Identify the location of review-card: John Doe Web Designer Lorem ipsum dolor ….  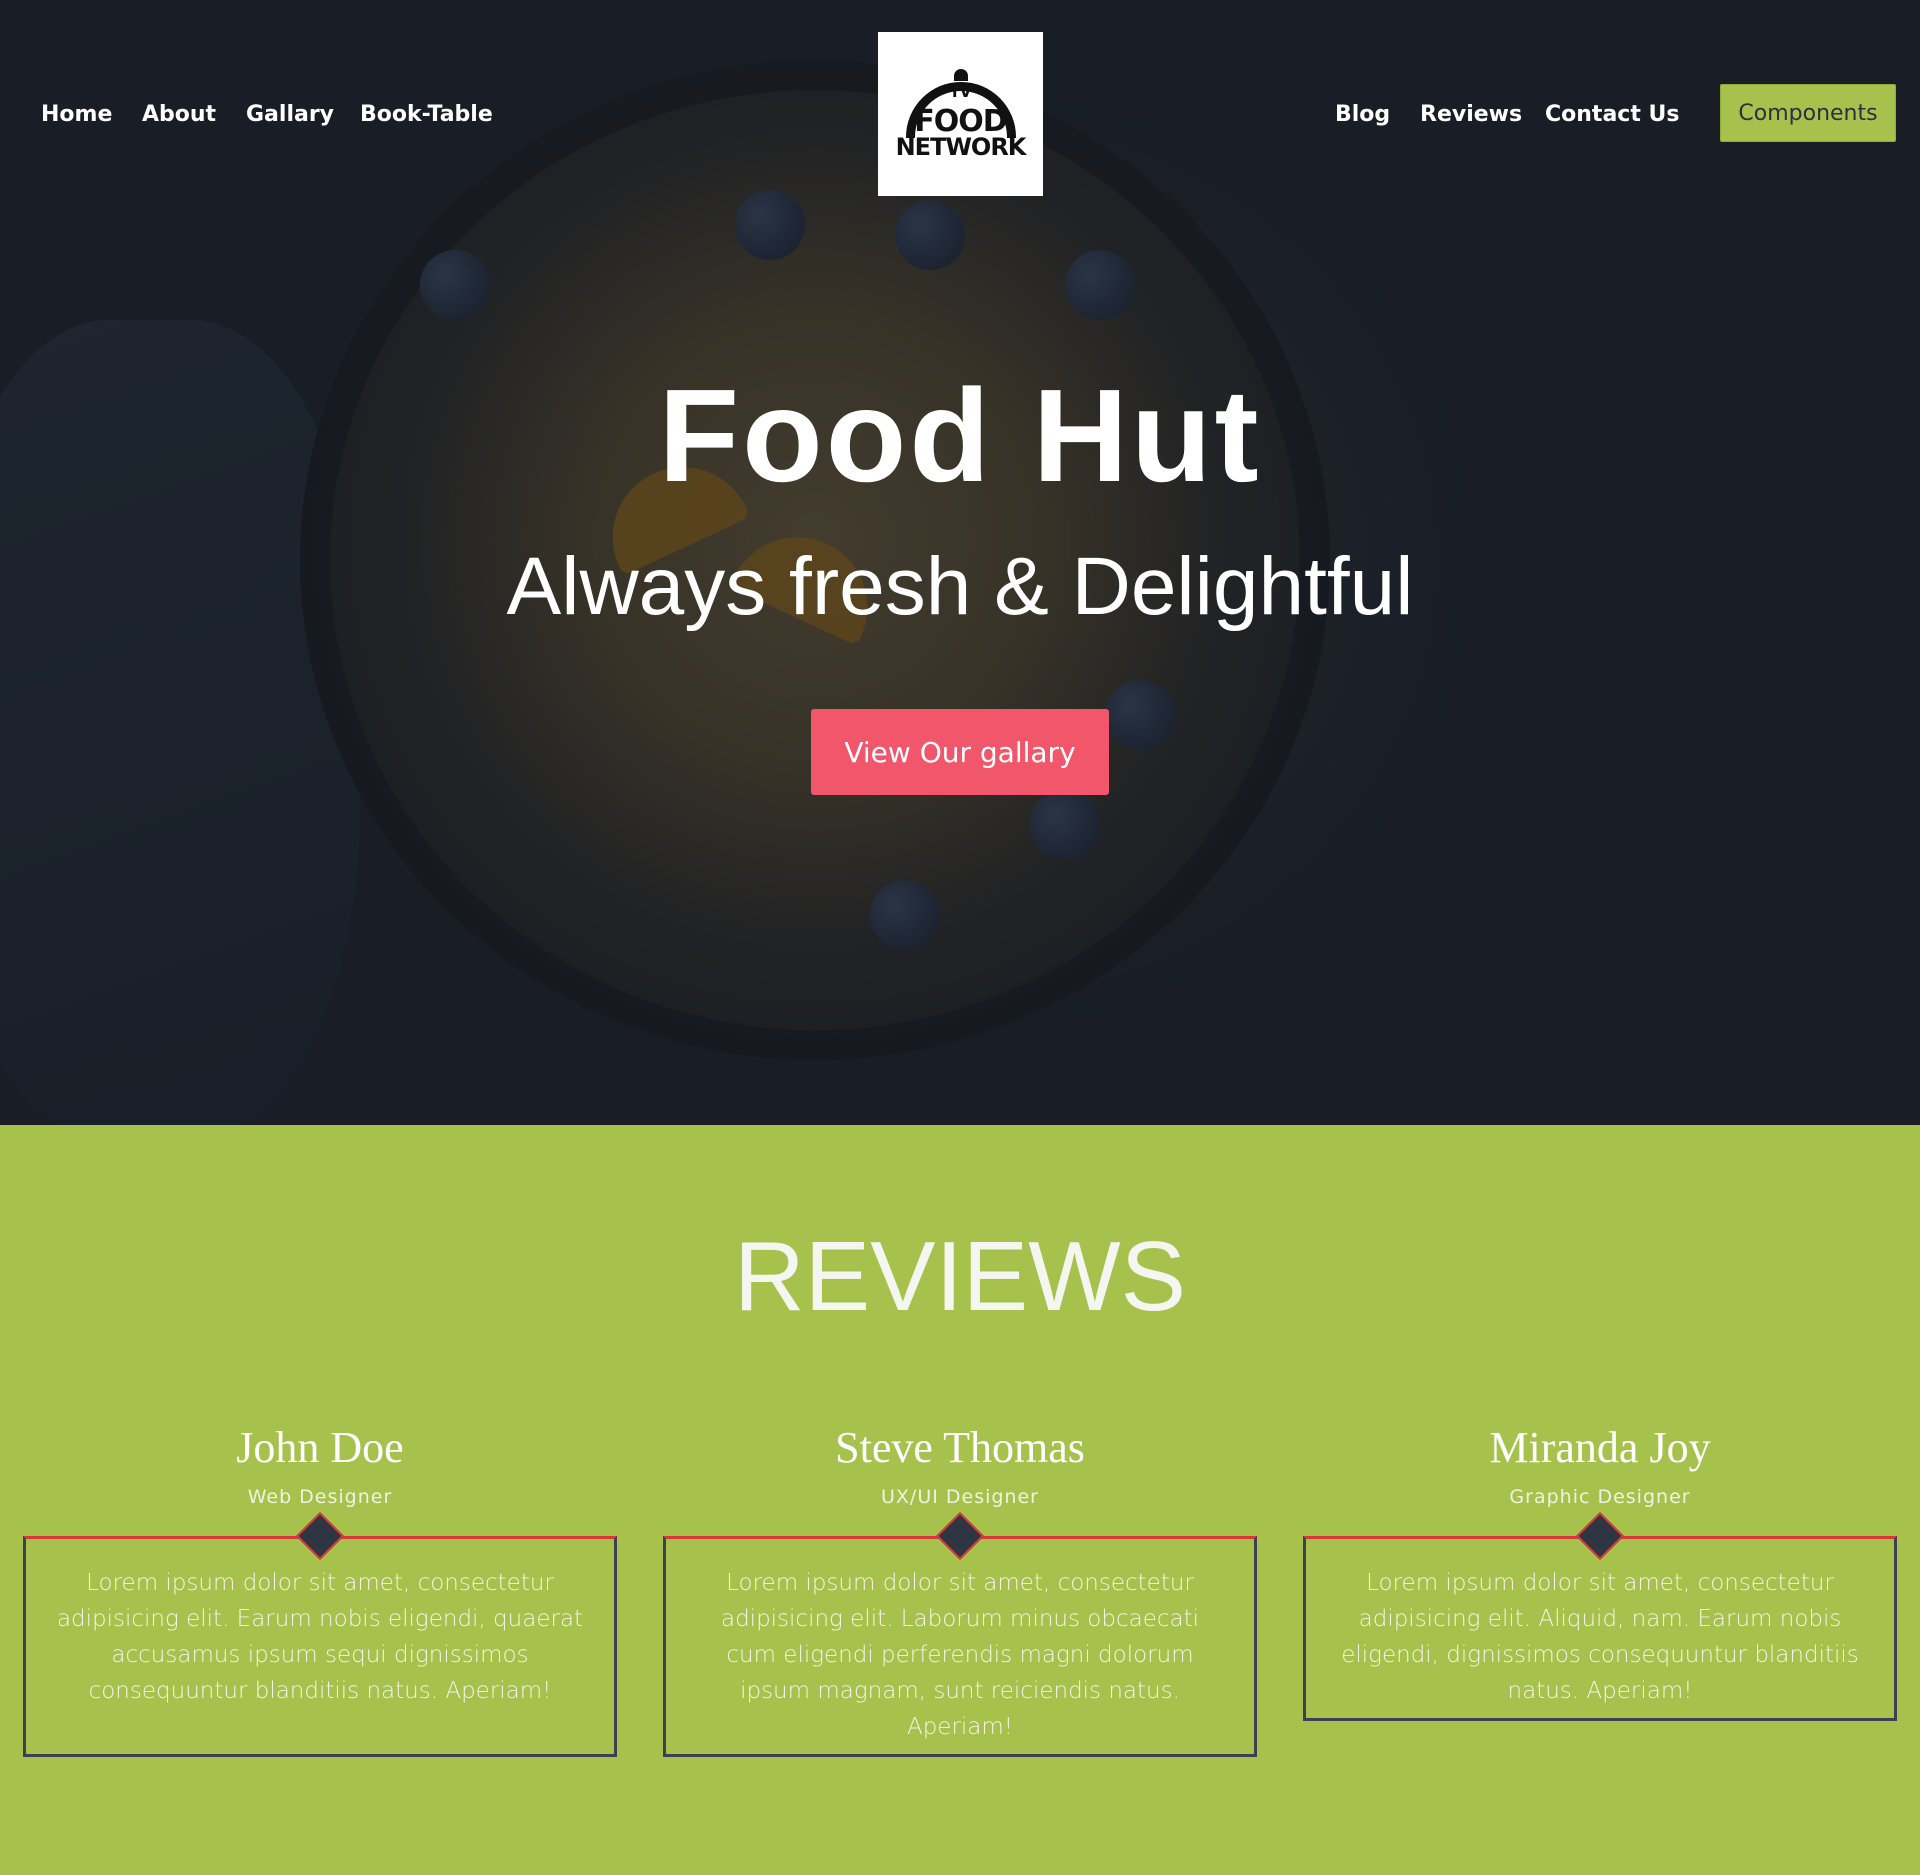
(320, 1588).